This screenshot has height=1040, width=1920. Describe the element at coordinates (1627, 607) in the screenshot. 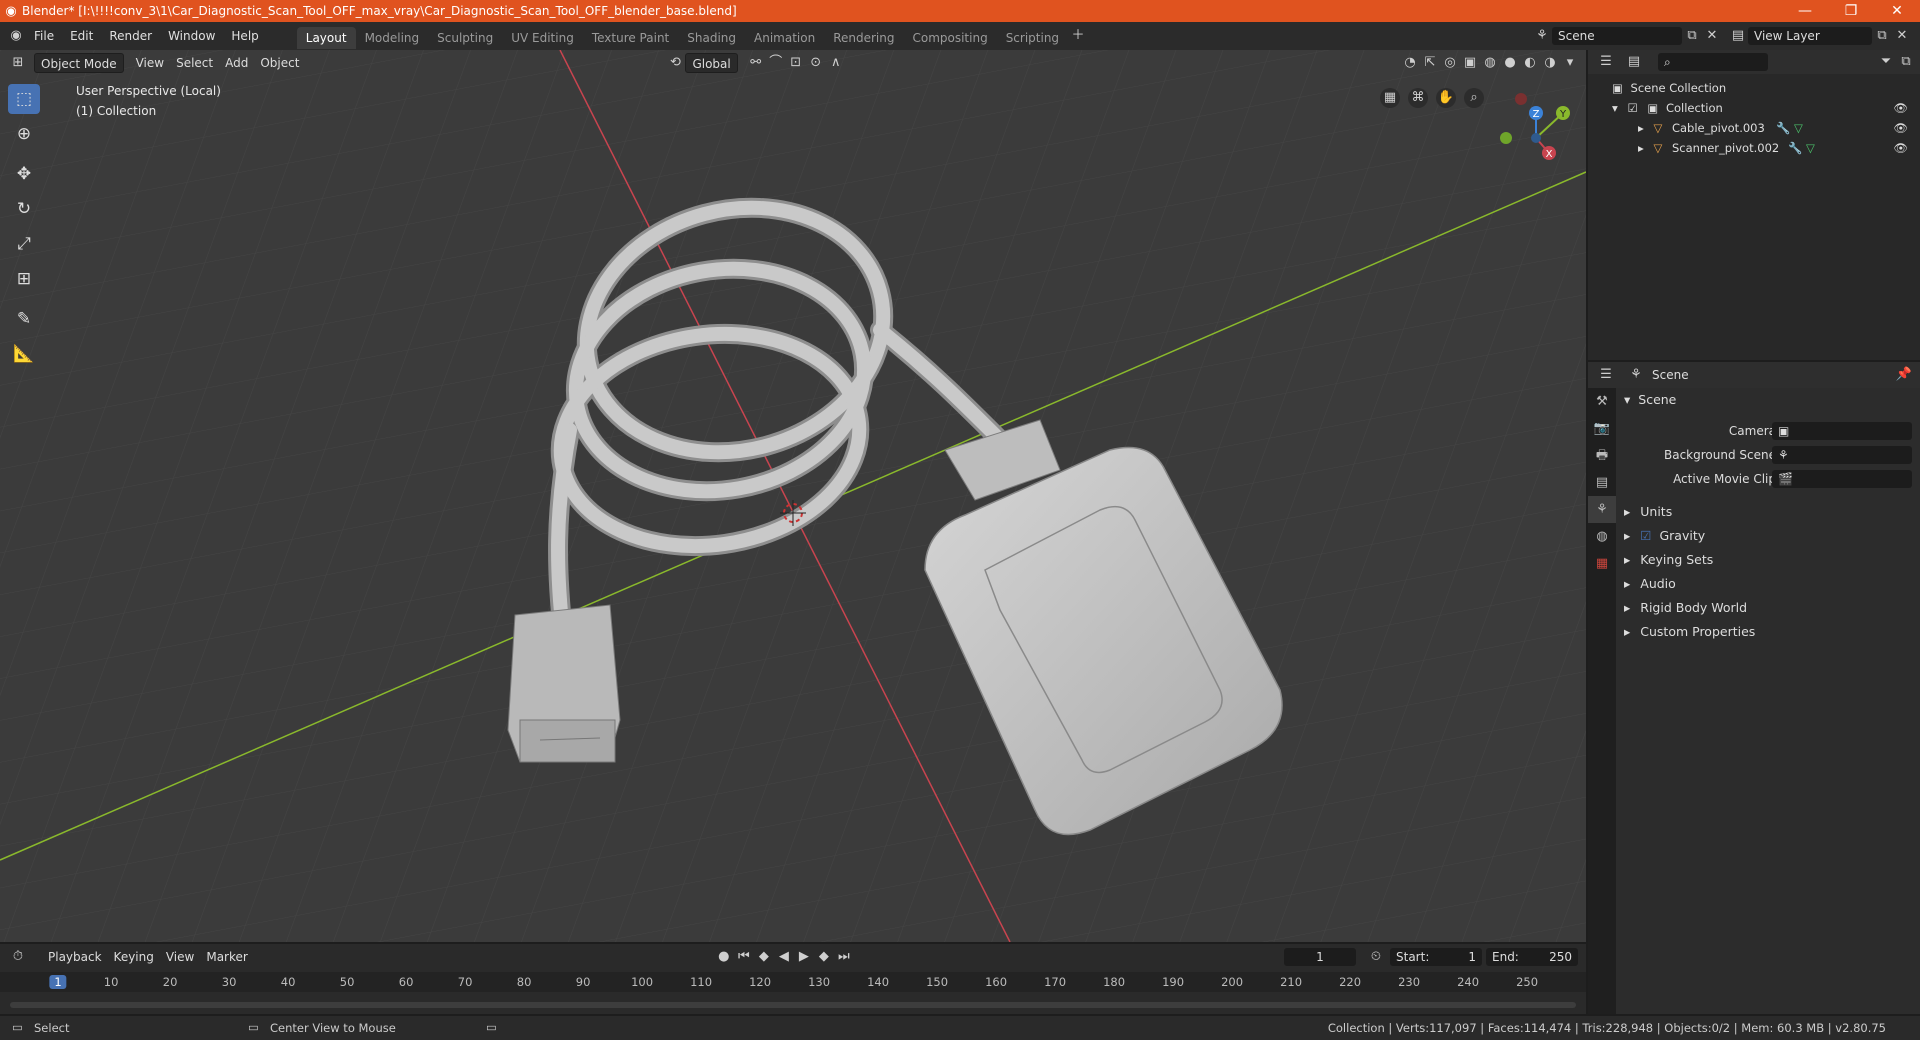

I see `expand-rigid-body-icon: ▸` at that location.